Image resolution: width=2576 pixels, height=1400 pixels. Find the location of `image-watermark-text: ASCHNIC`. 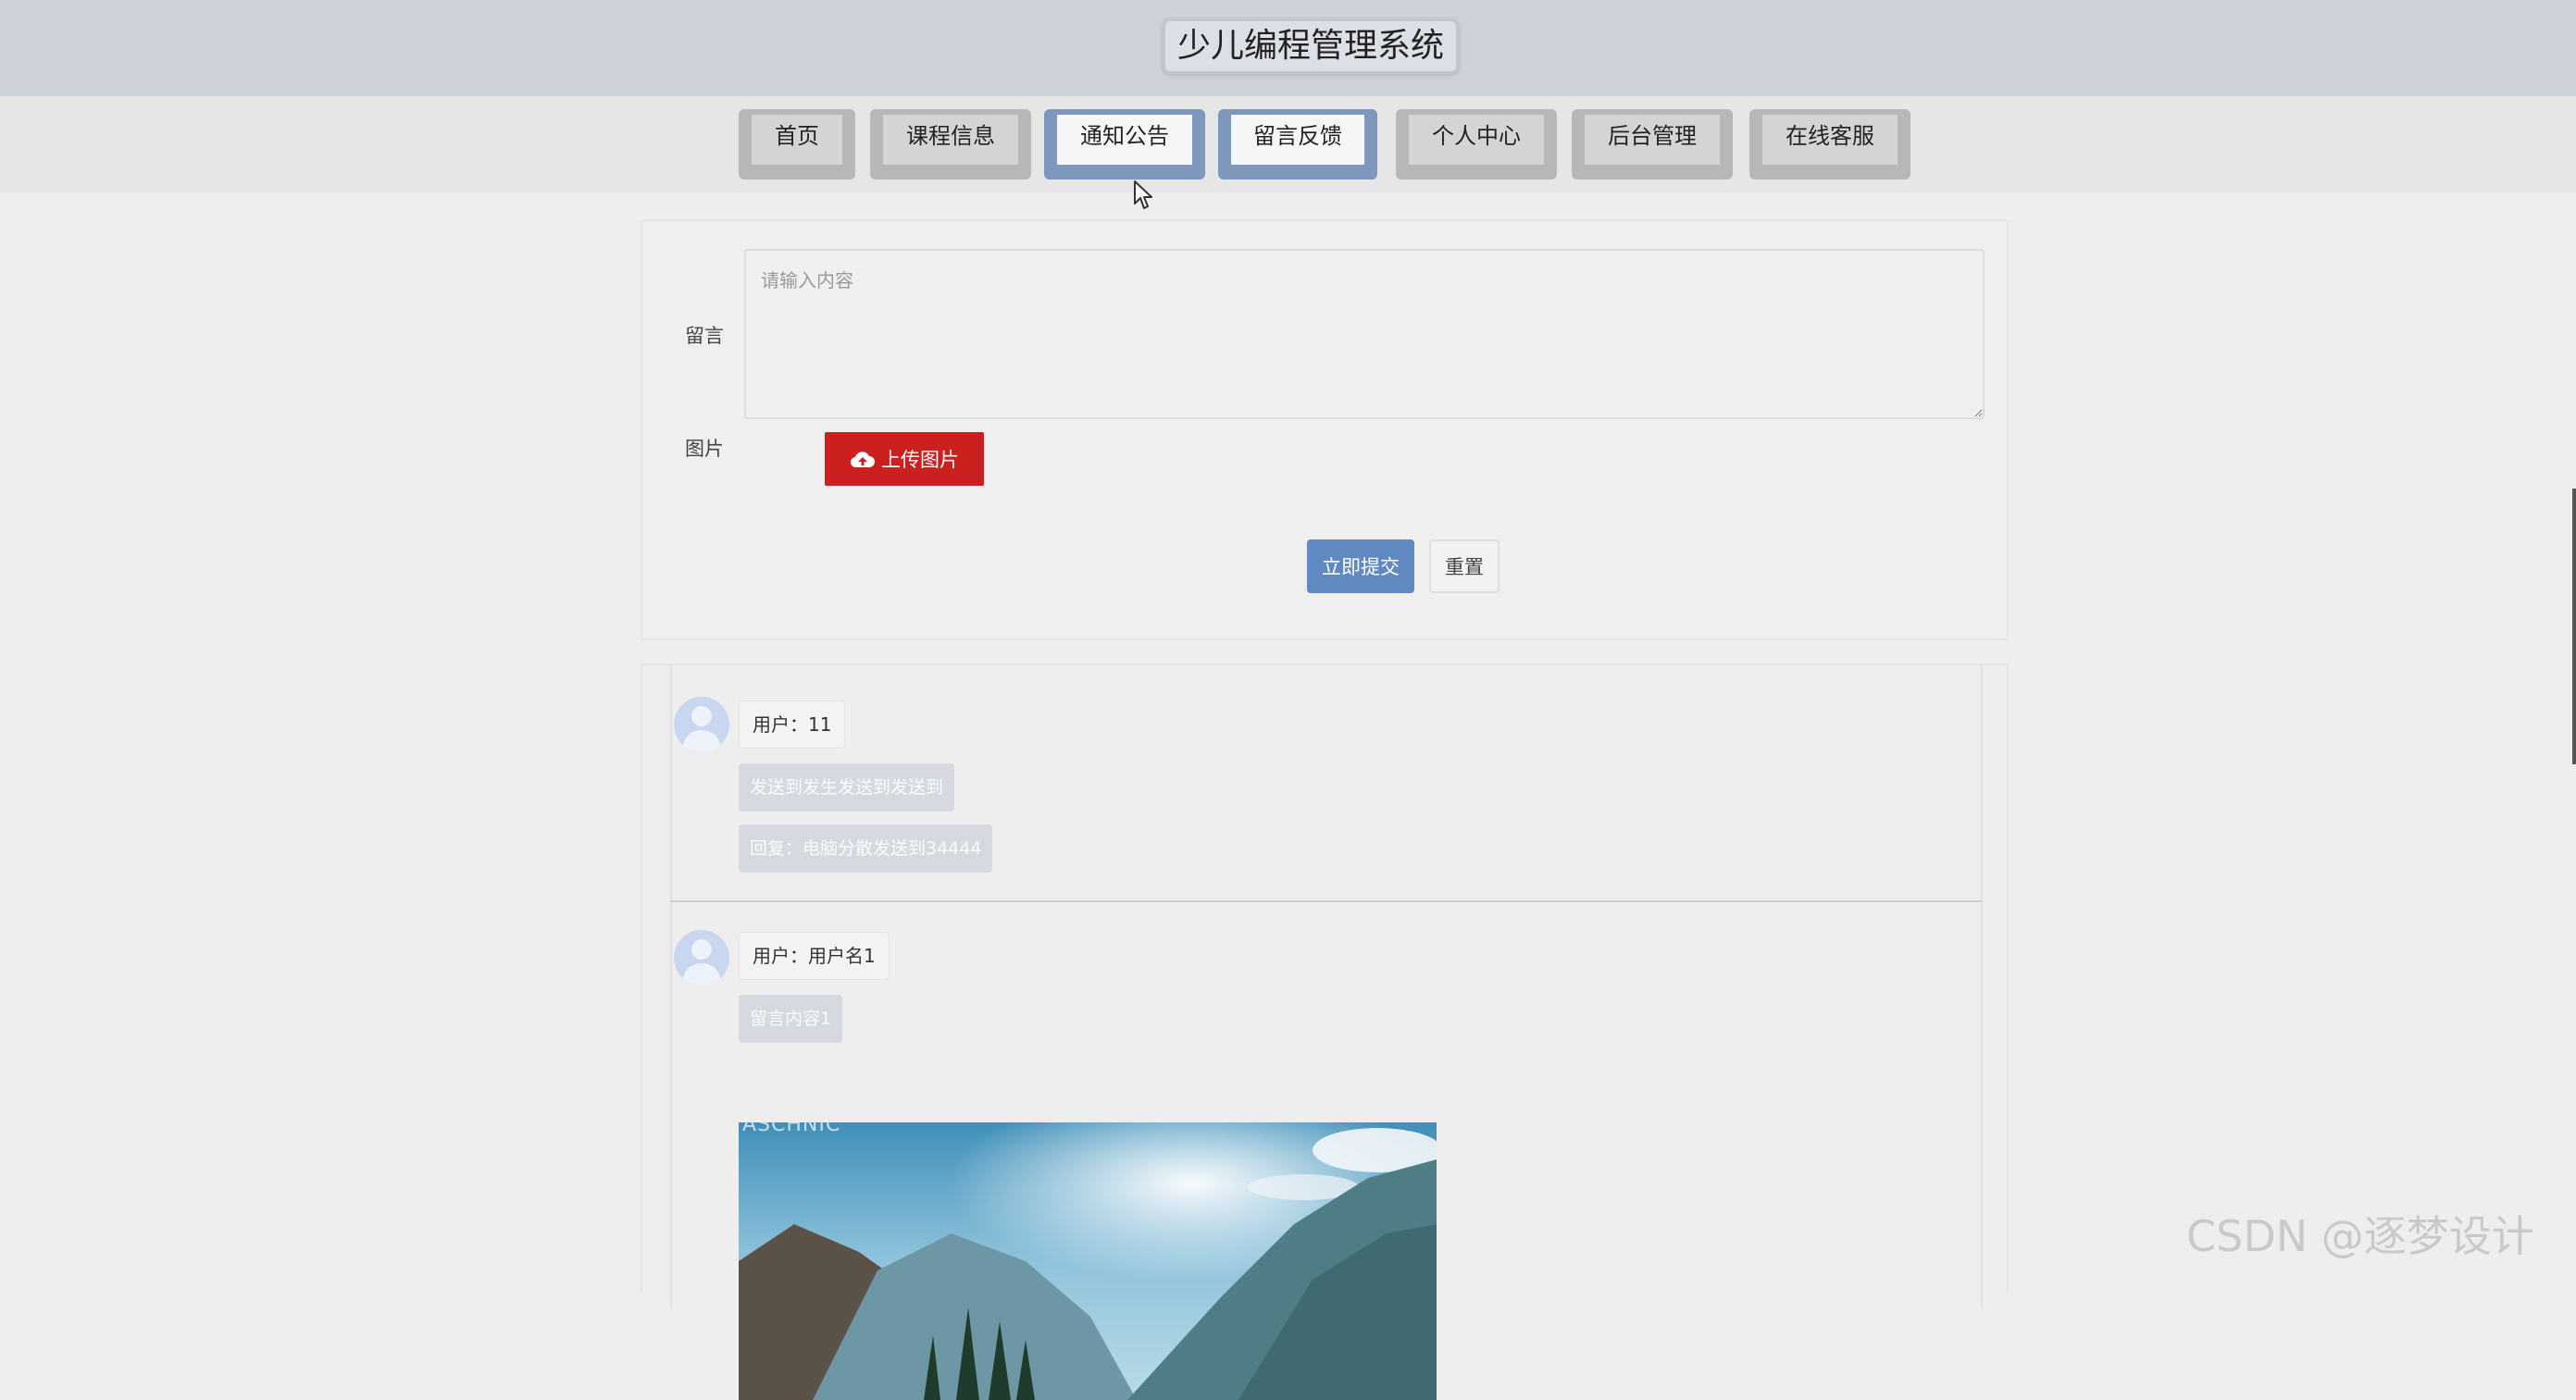

image-watermark-text: ASCHNIC is located at coordinates (791, 1129).